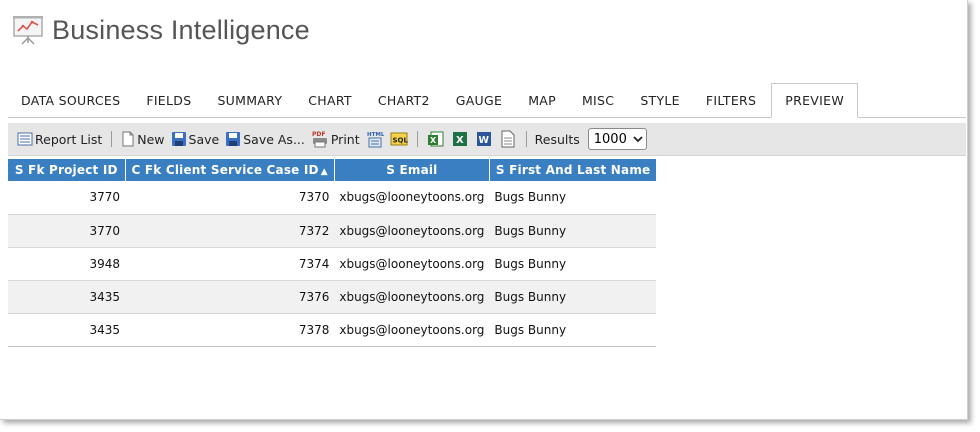 The height and width of the screenshot is (432, 980). I want to click on new-label: New, so click(151, 139).